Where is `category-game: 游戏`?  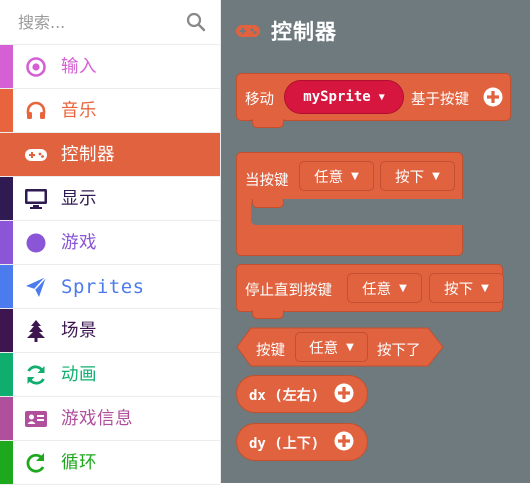 category-game: 游戏 is located at coordinates (110, 243).